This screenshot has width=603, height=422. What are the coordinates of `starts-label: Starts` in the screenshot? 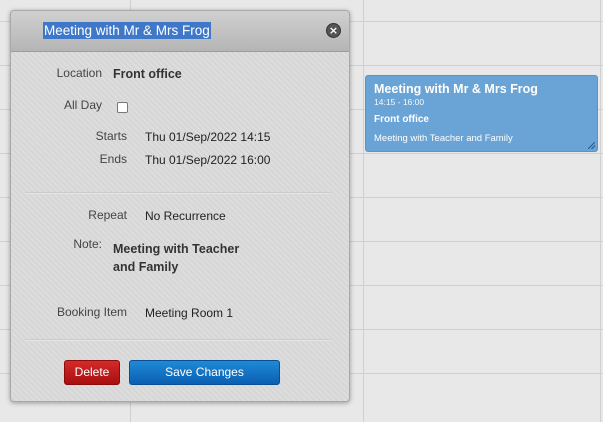 It's located at (111, 136).